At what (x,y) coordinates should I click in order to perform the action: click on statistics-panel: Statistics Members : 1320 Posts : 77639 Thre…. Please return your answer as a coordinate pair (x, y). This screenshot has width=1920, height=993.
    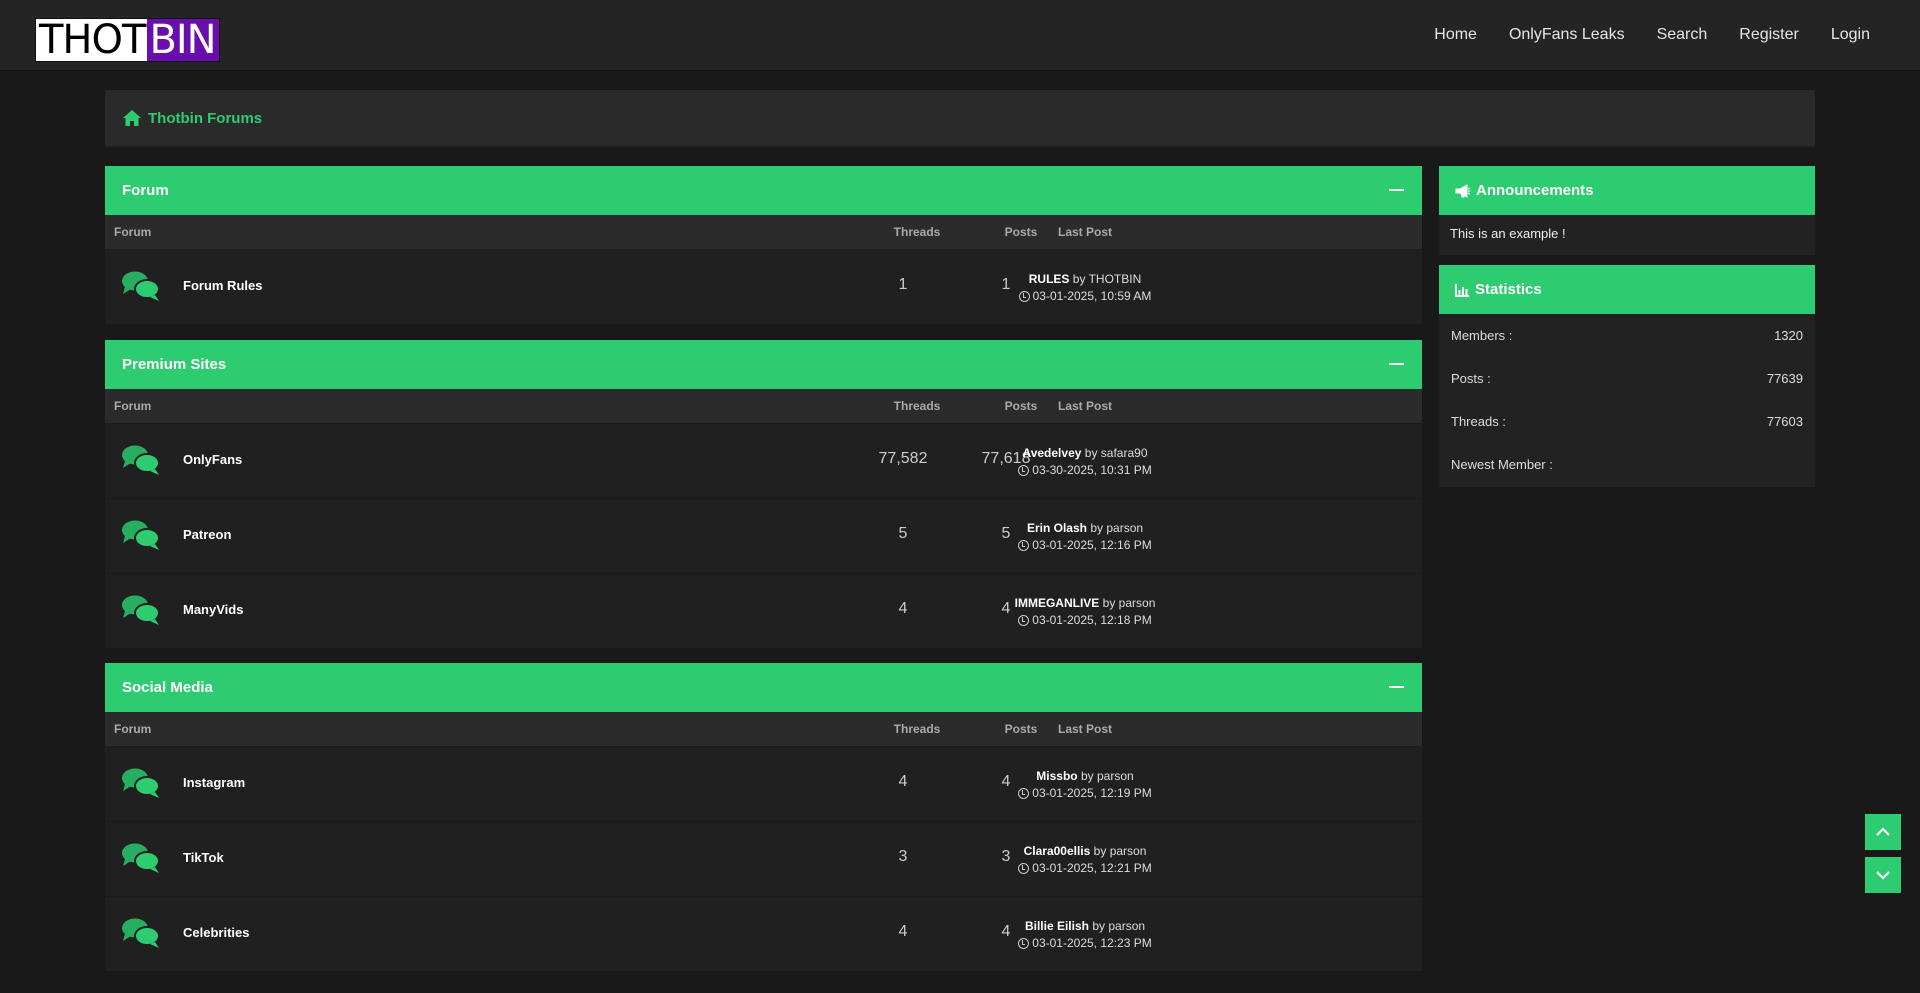
    Looking at the image, I should click on (1627, 376).